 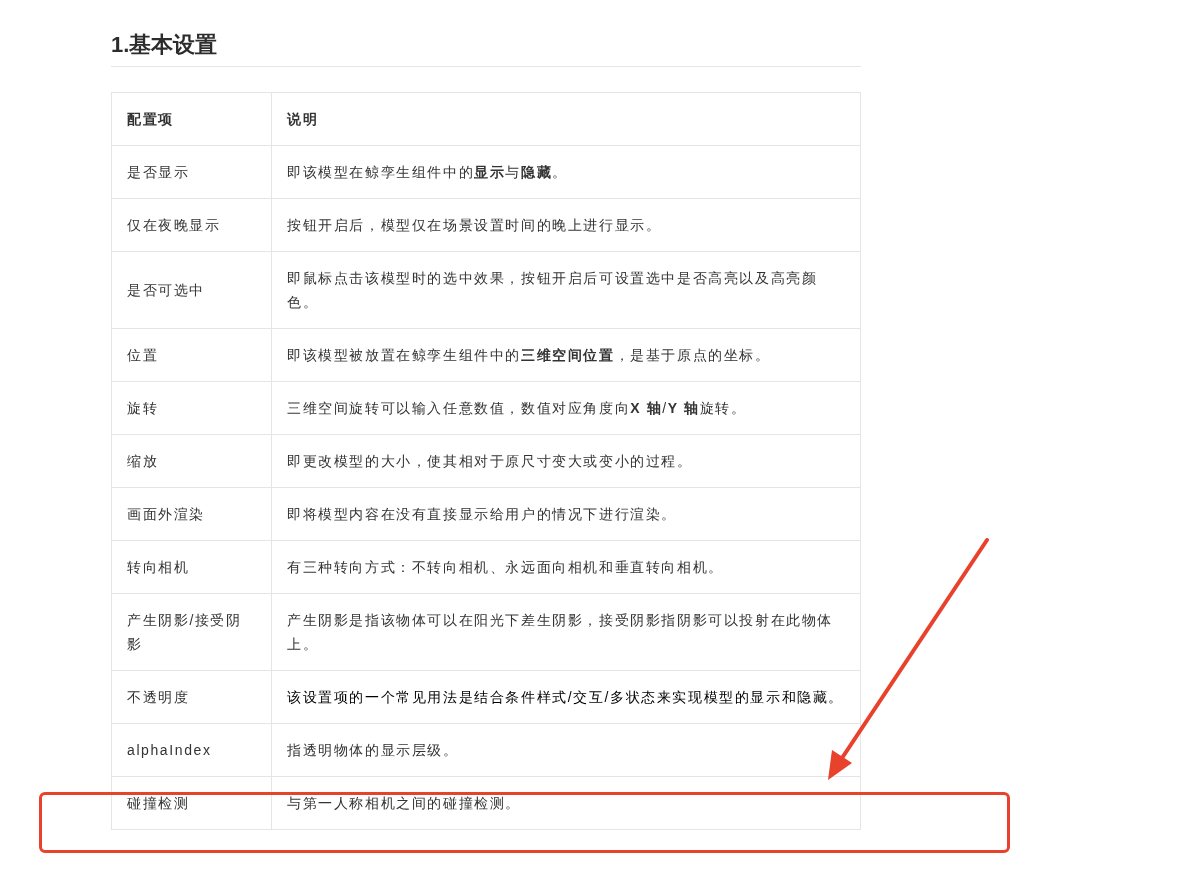 I want to click on table-cell: 即更改模型的大小，使其相对于原尺寸变大或变小的过程。, so click(x=566, y=461).